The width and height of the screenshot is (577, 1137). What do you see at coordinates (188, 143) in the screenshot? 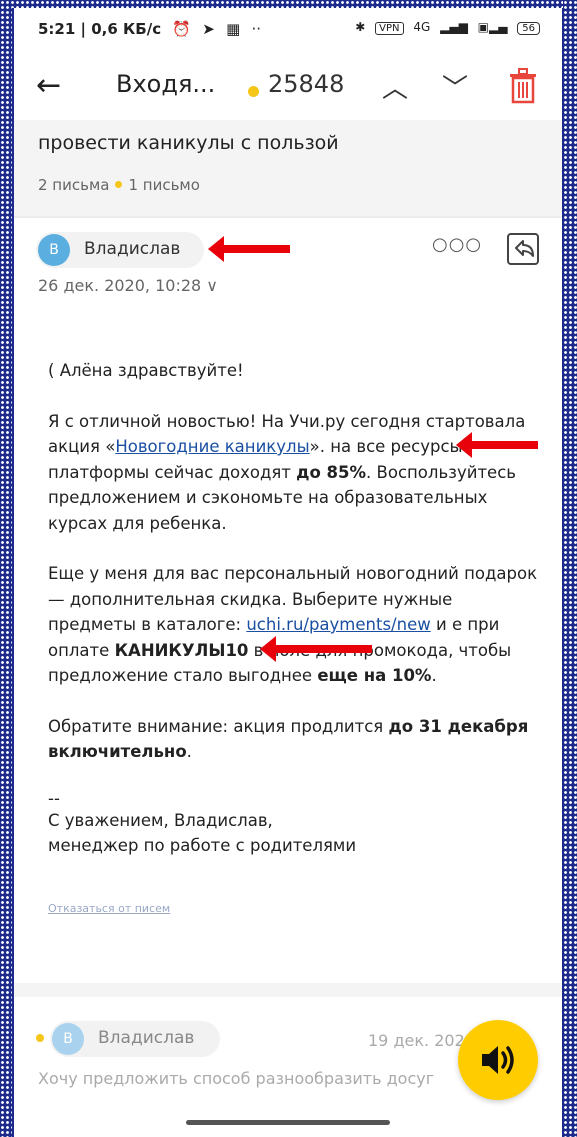
I see `thread-subject: провести каникулы с пользой` at bounding box center [188, 143].